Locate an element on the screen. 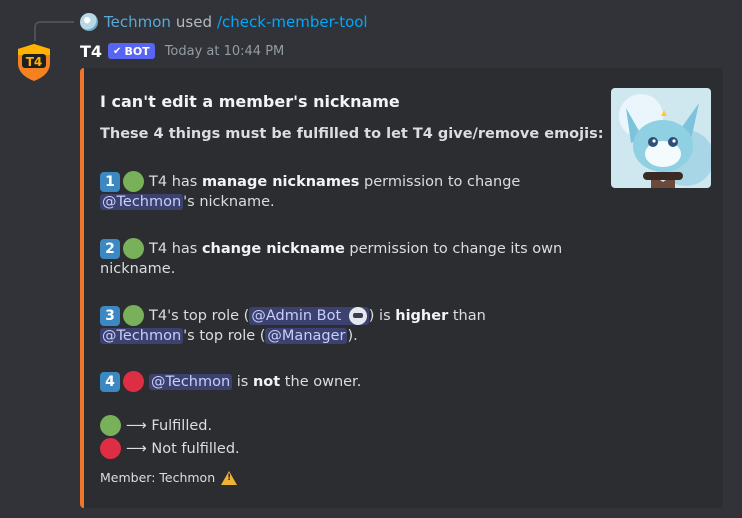 The image size is (742, 518). author-username: T4 is located at coordinates (91, 51).